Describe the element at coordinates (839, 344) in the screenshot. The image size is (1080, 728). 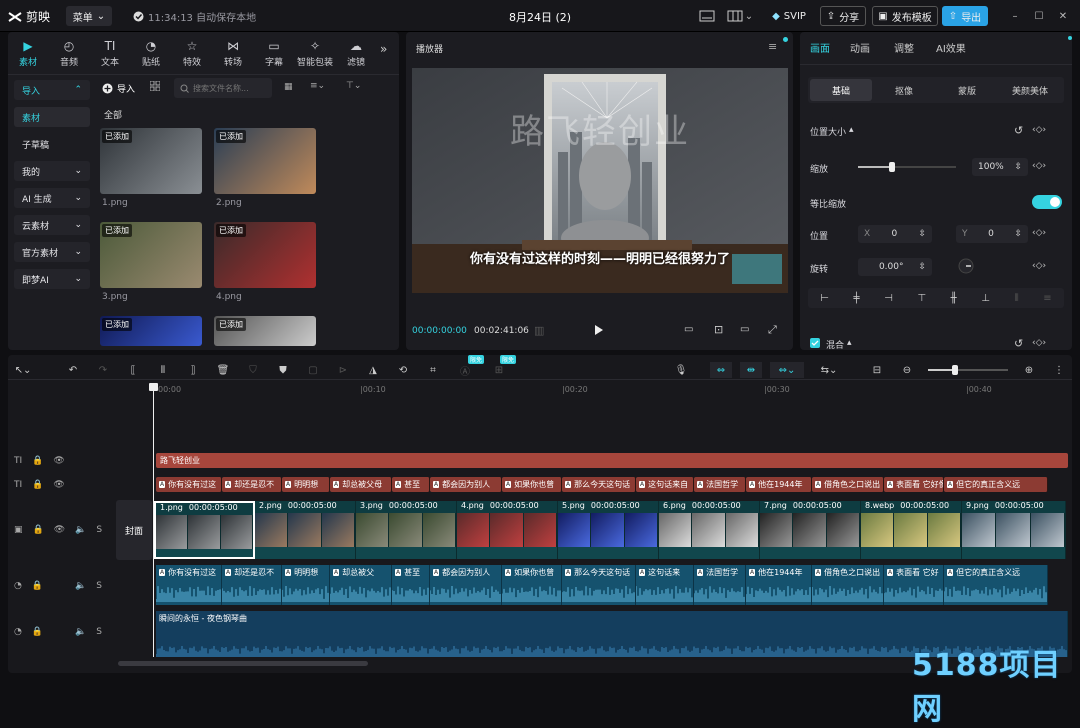
I see `blend-section: 混合 ▴` at that location.